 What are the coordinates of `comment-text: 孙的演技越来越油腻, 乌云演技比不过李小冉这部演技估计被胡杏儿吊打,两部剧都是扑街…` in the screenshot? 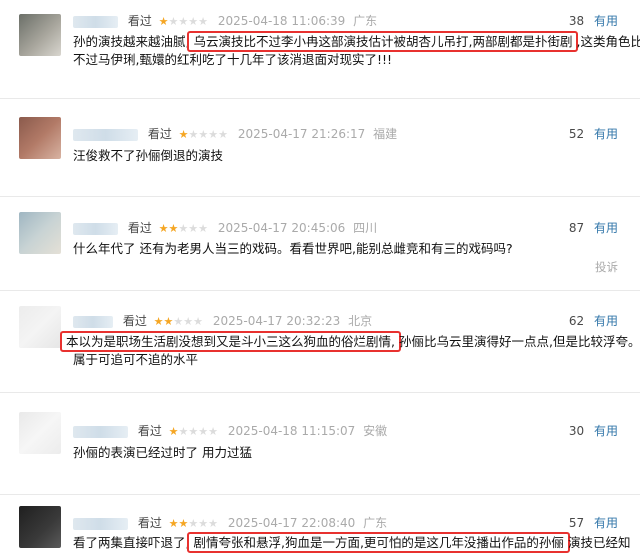 It's located at (356, 50).